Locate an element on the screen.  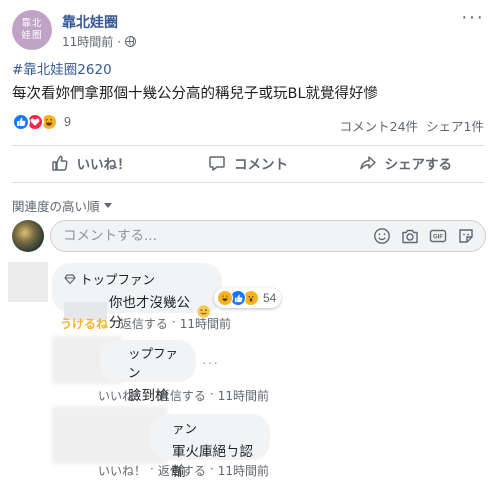
comment-button: コメント is located at coordinates (247, 163).